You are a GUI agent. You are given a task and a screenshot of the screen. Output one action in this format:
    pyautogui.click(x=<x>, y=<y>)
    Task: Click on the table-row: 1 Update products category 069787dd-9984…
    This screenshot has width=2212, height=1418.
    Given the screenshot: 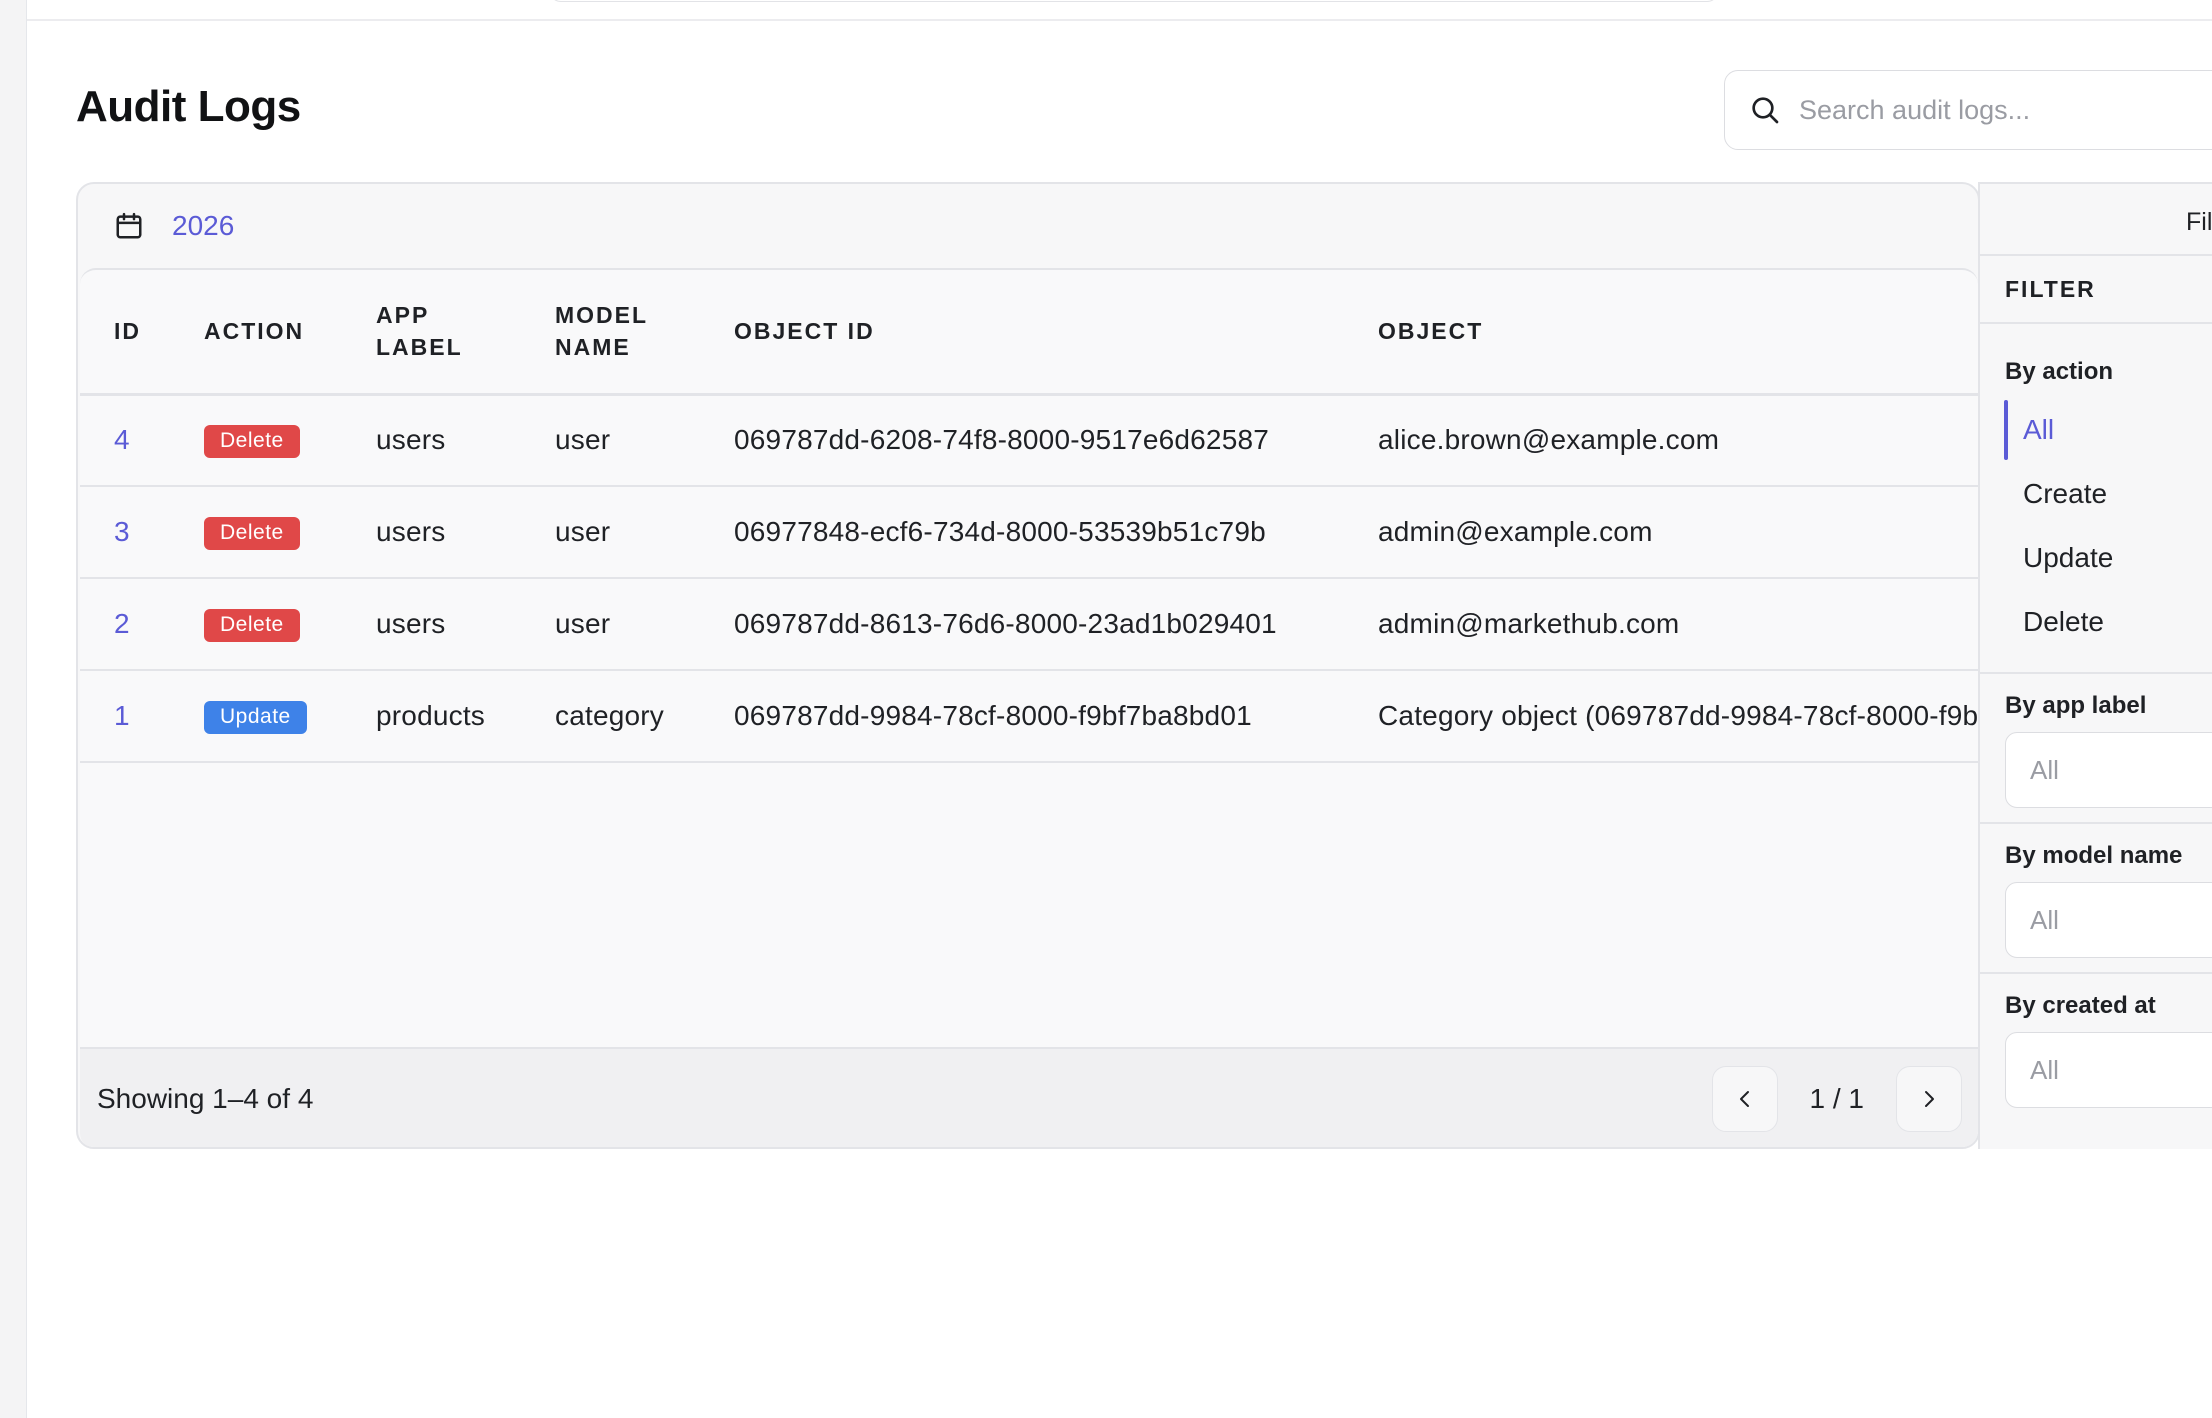 What is the action you would take?
    pyautogui.click(x=1029, y=716)
    